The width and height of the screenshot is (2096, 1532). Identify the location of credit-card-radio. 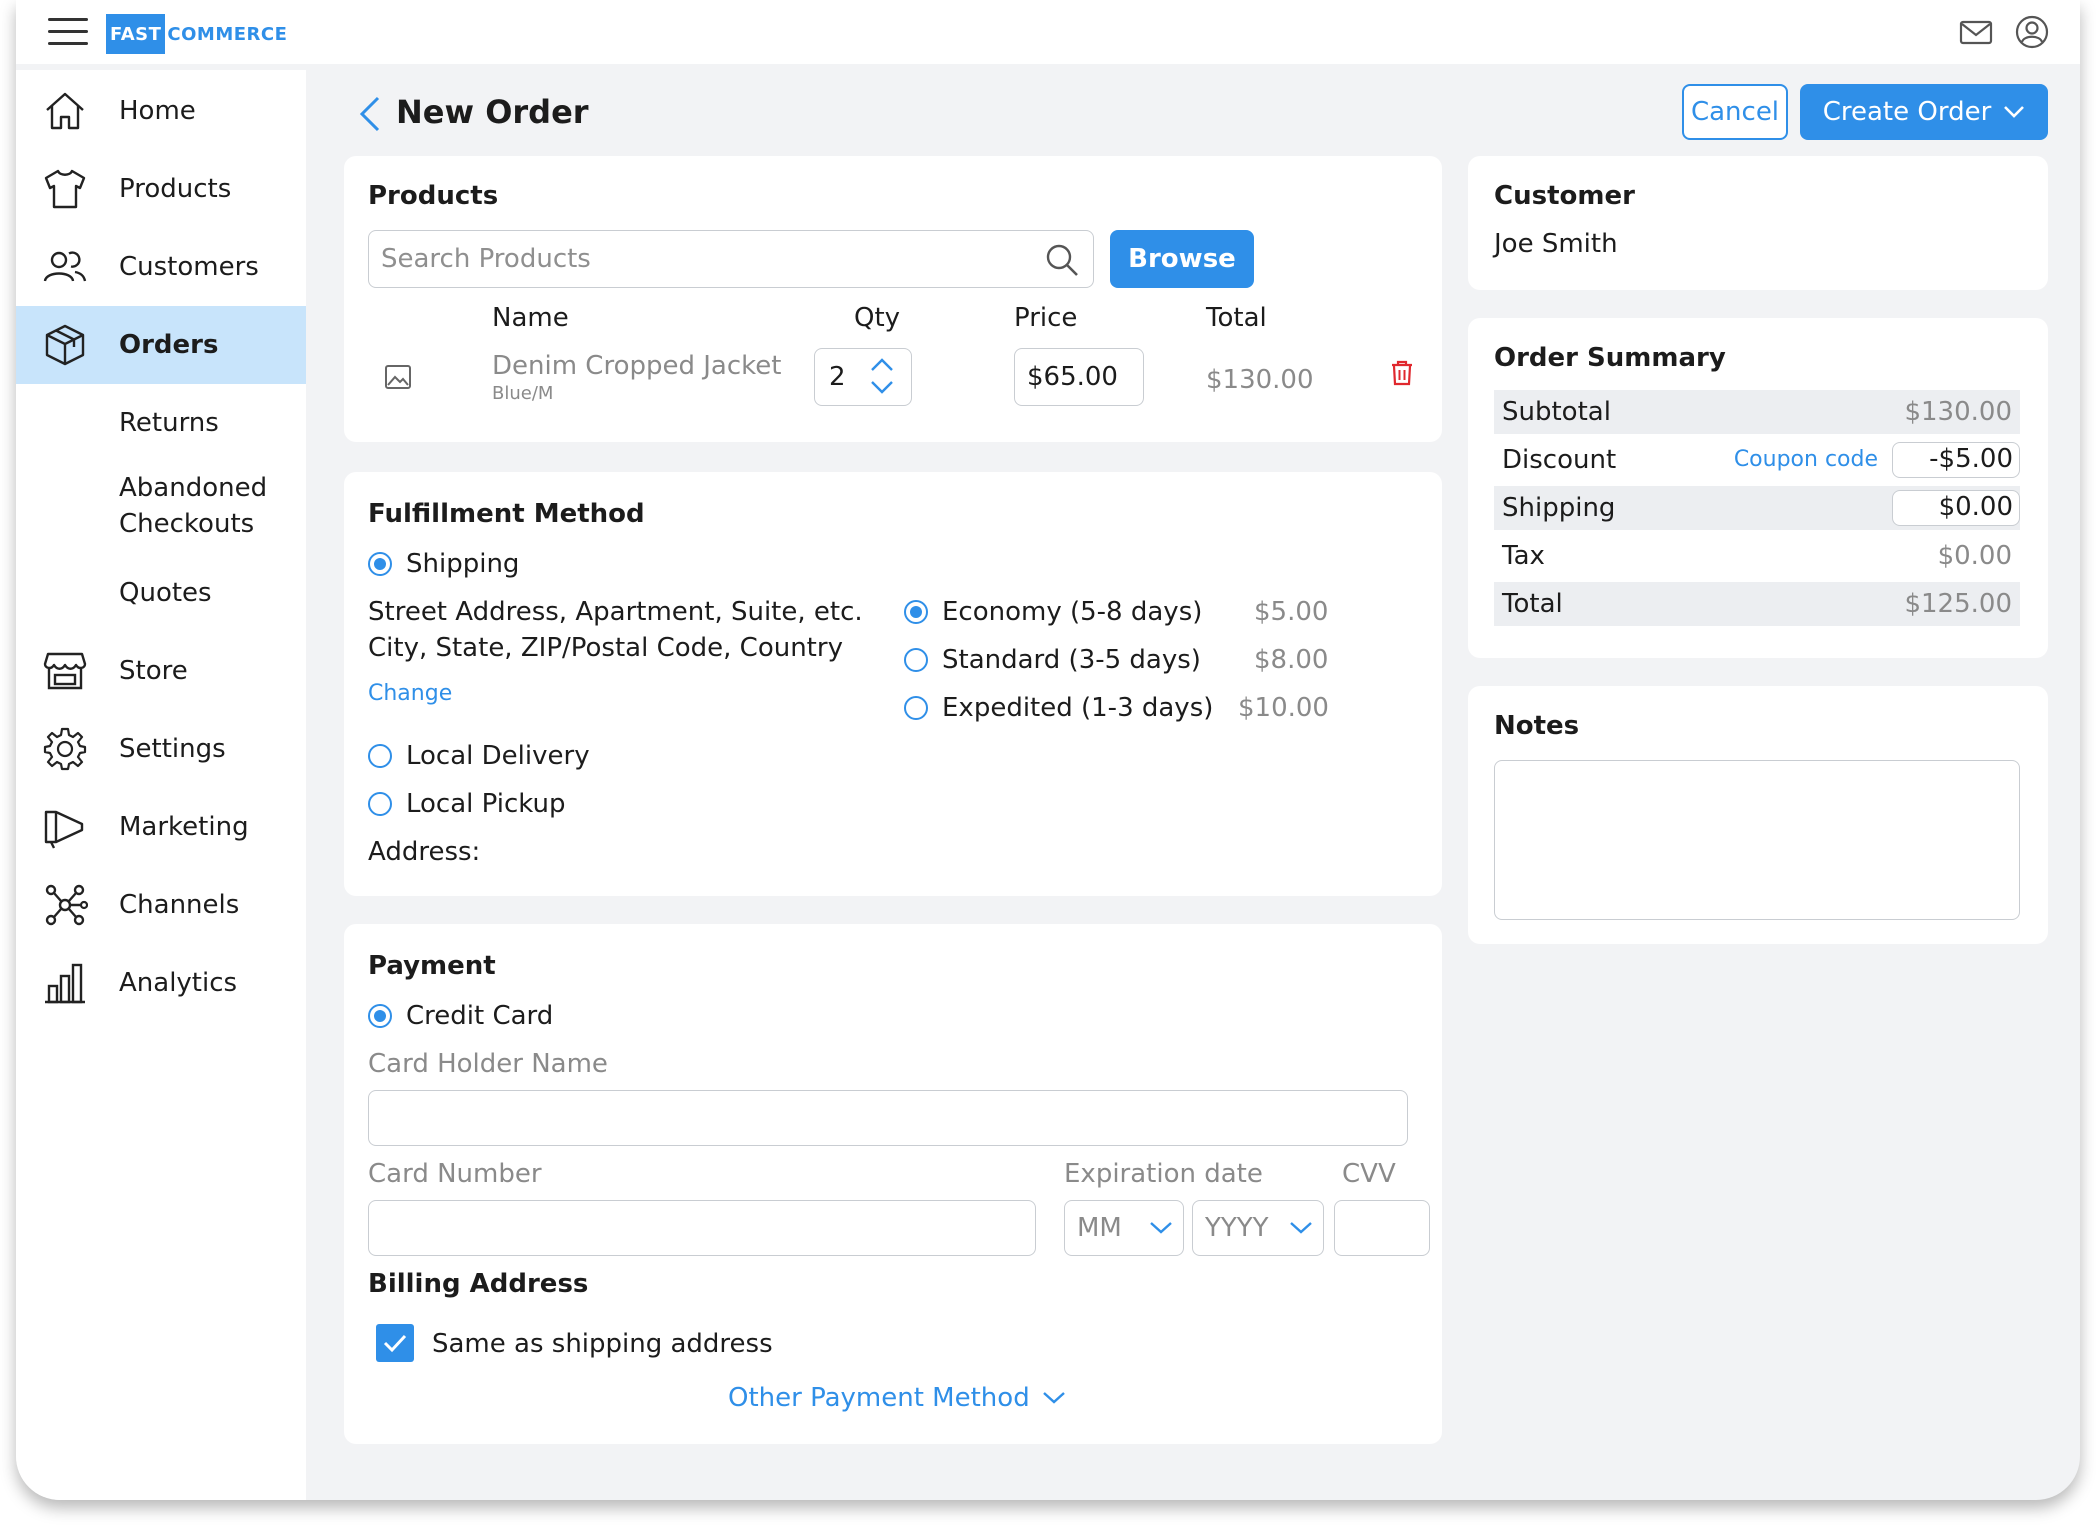
(380, 1016).